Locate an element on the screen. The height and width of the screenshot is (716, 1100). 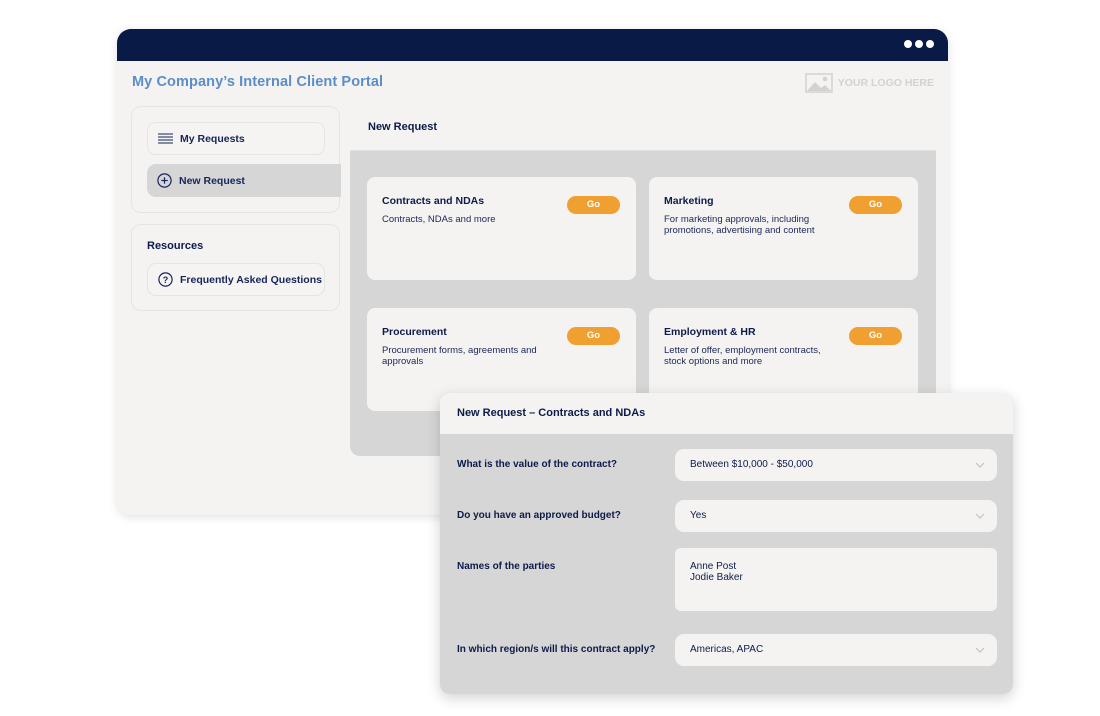
question-label: What is the value of the contract? is located at coordinates (537, 464).